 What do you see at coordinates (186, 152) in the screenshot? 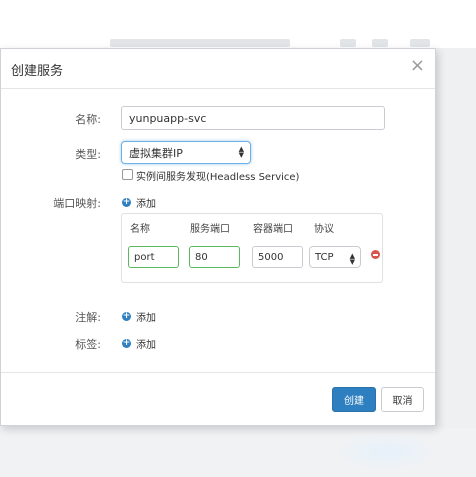
I see `type-select: 虚拟集群IP ▲ ▼` at bounding box center [186, 152].